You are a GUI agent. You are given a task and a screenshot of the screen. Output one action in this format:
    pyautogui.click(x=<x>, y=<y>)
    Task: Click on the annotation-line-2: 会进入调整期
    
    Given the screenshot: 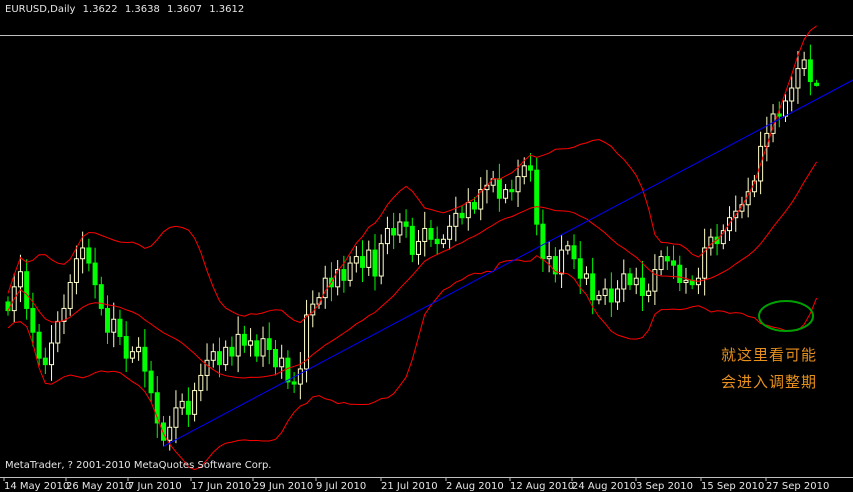 What is the action you would take?
    pyautogui.click(x=769, y=382)
    